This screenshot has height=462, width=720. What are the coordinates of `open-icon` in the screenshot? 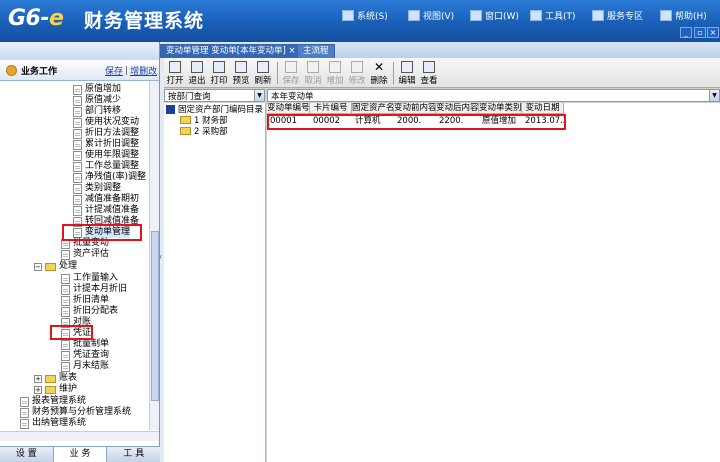 It's located at (175, 67).